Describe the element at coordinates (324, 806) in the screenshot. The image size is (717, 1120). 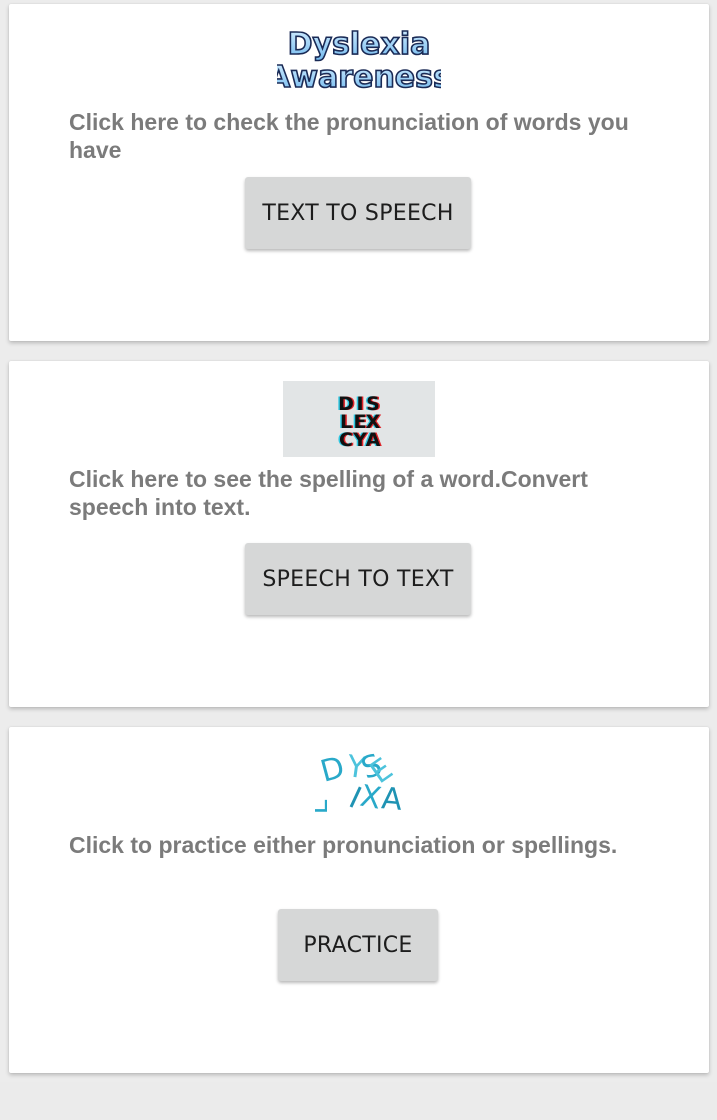
I see `logo3-letter-4: L` at that location.